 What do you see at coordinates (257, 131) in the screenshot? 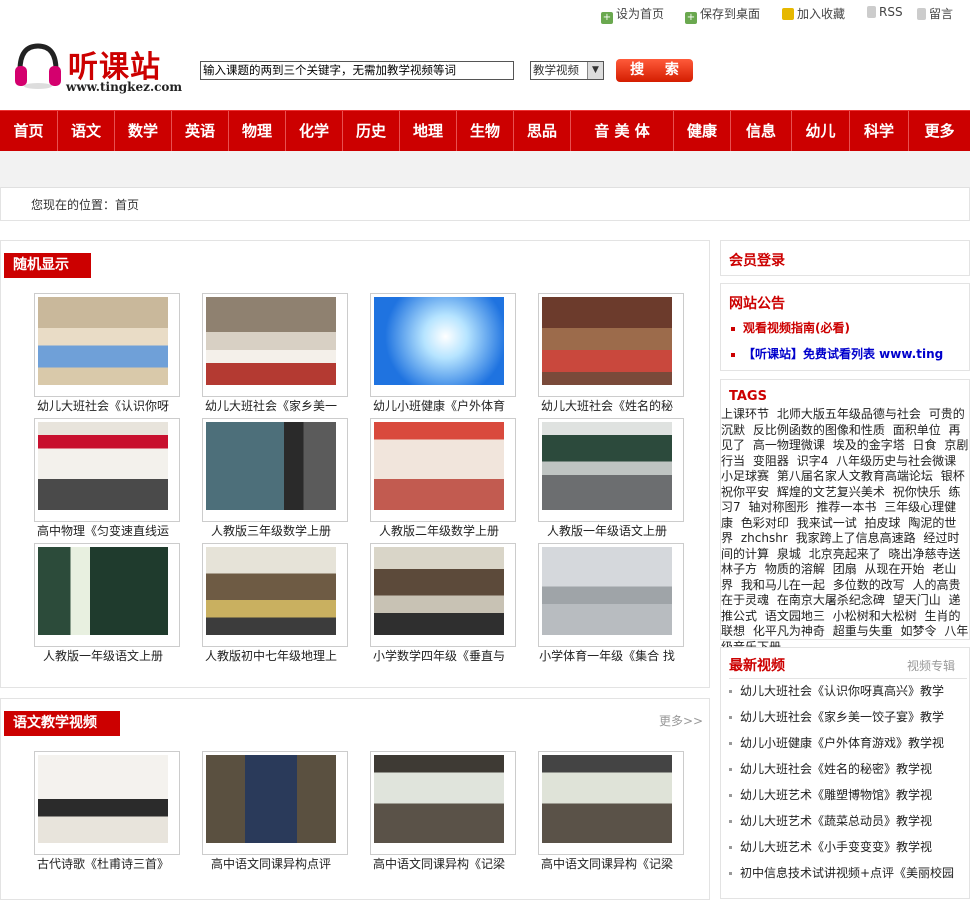
I see `nav-item: 物理` at bounding box center [257, 131].